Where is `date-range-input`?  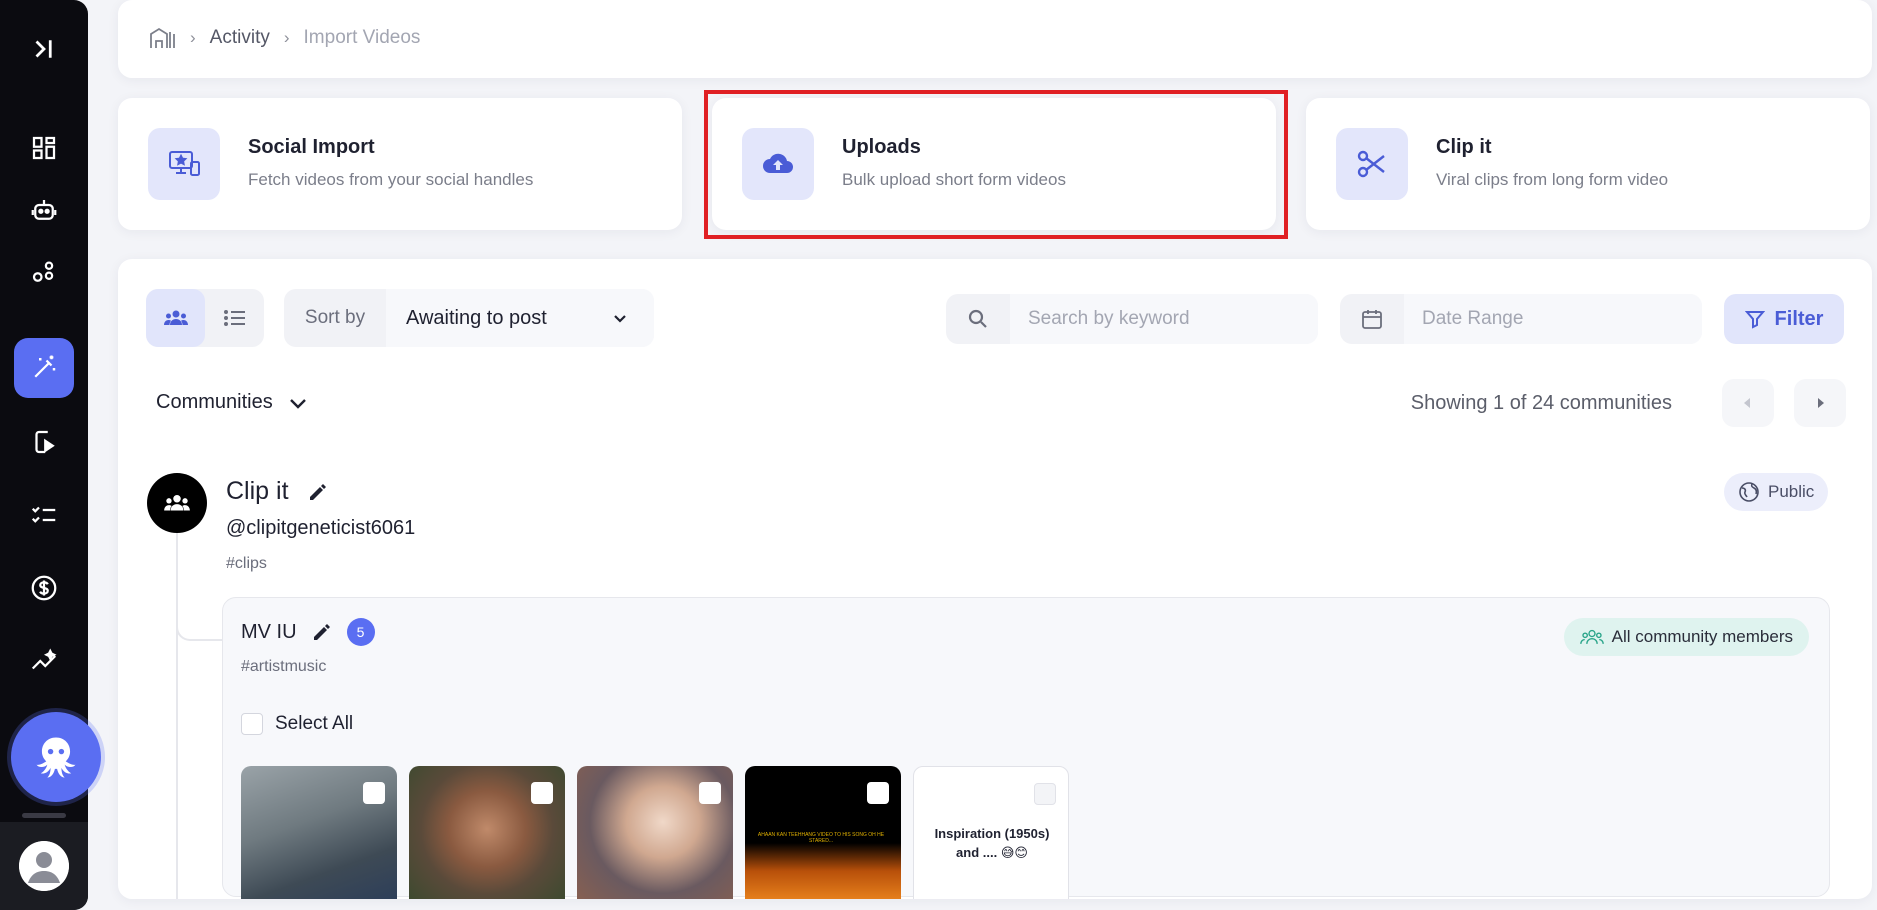
date-range-input is located at coordinates (1553, 319).